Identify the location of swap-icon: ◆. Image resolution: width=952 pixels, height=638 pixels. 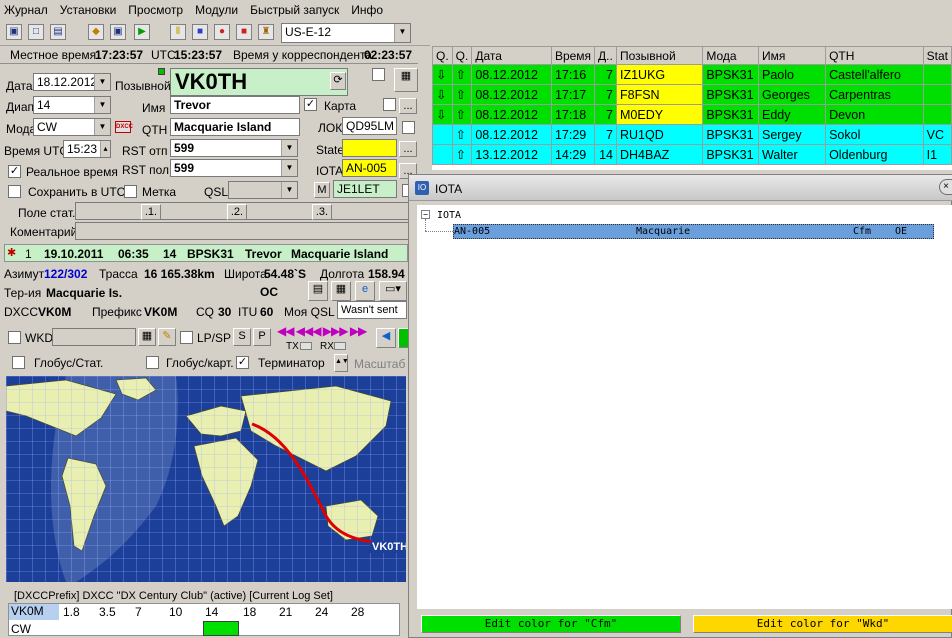
(96, 32).